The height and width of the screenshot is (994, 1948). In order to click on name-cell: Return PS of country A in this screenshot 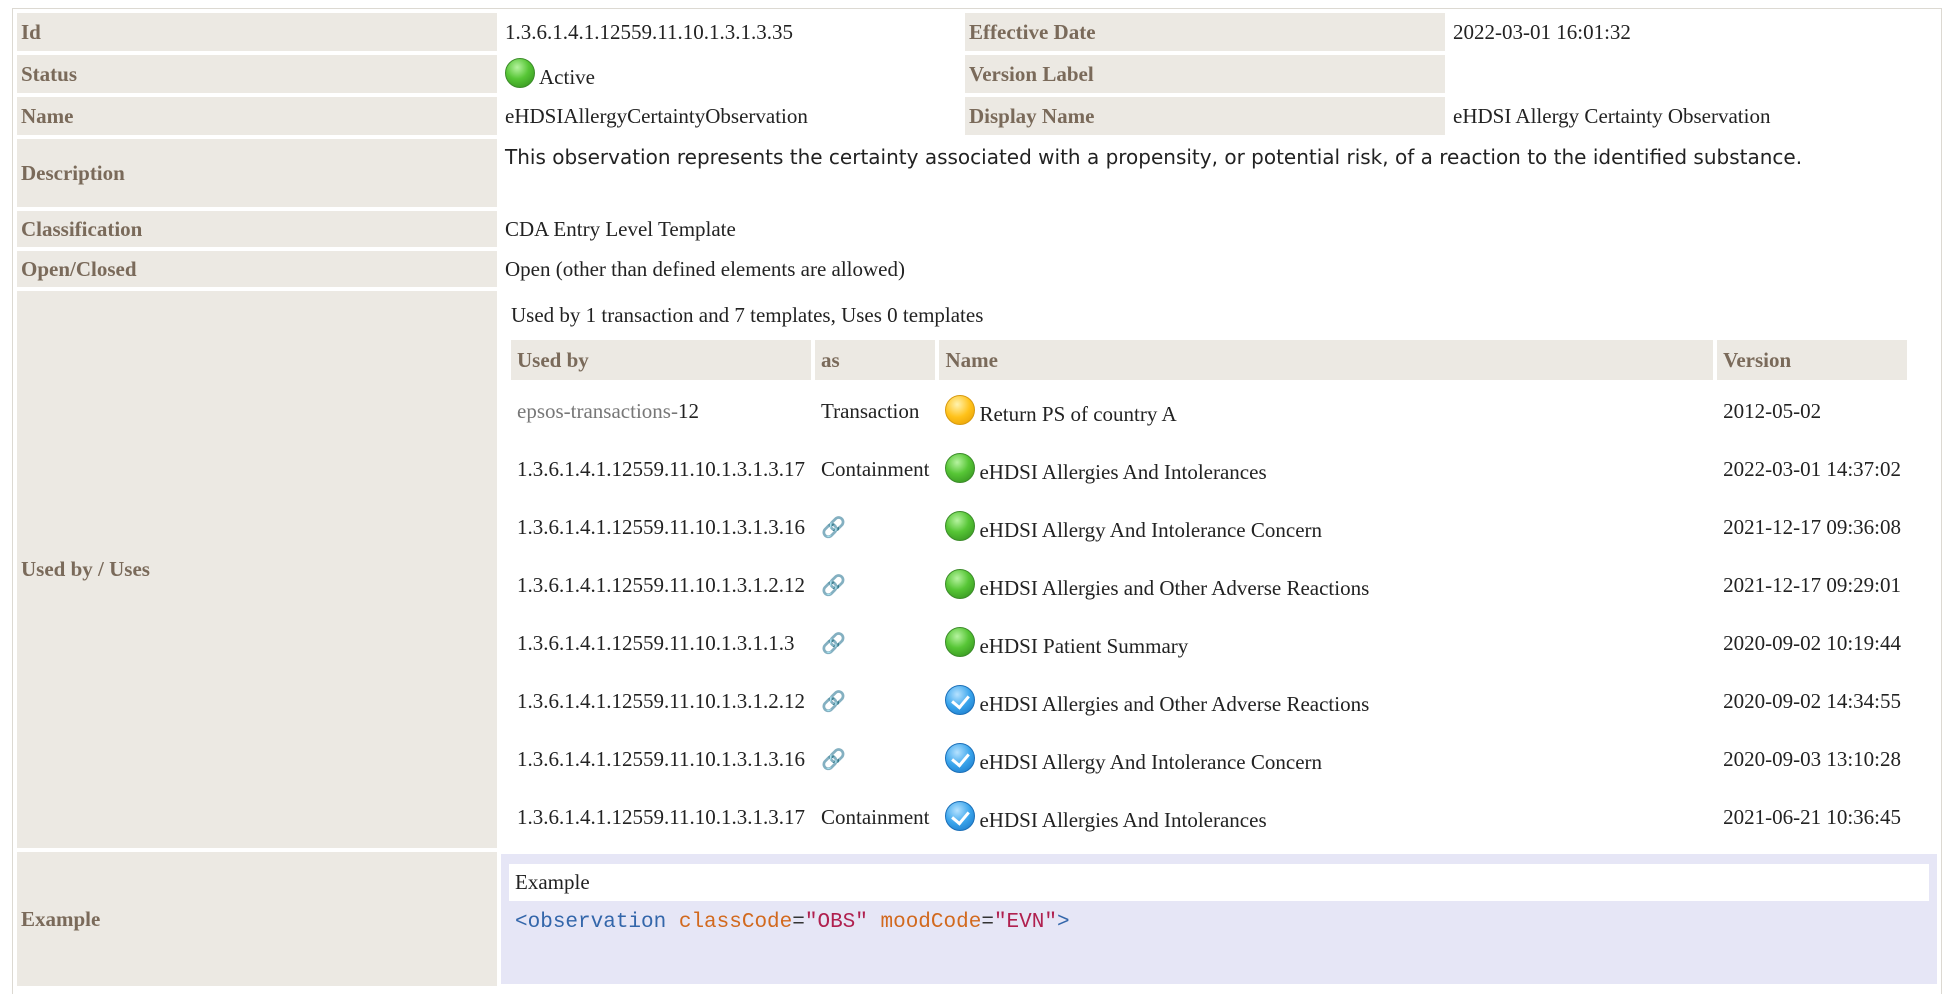, I will do `click(1326, 411)`.